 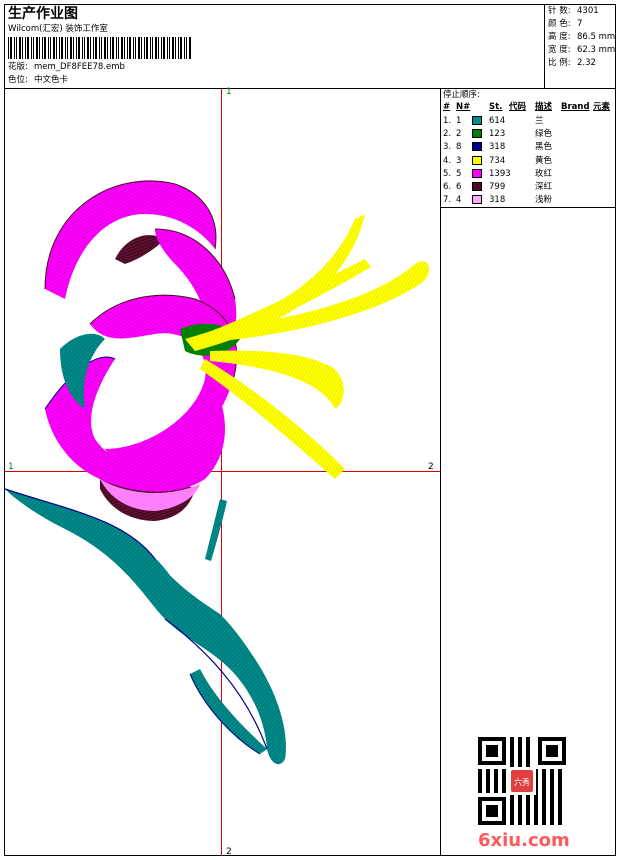 What do you see at coordinates (518, 107) in the screenshot?
I see `col-code: 代码` at bounding box center [518, 107].